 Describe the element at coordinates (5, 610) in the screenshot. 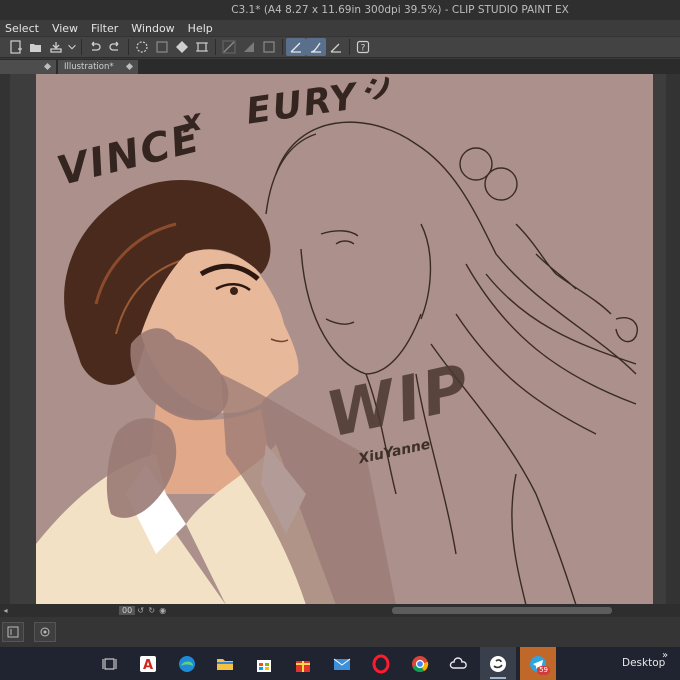

I see `scroll-left-icon: ◂` at that location.